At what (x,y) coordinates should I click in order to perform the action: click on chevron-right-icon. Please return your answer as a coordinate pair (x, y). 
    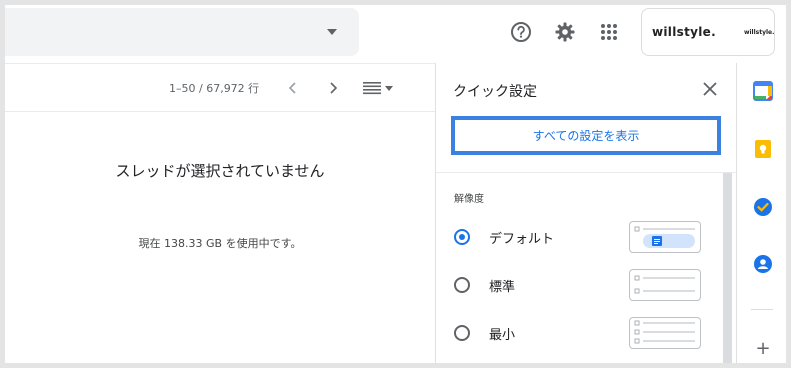
    Looking at the image, I should click on (333, 88).